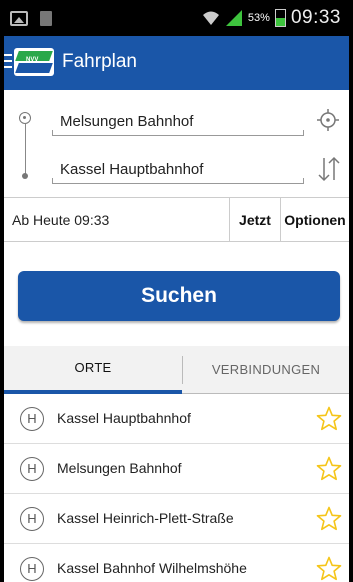  I want to click on destination-field: Kassel Hauptbahnhof, so click(178, 169).